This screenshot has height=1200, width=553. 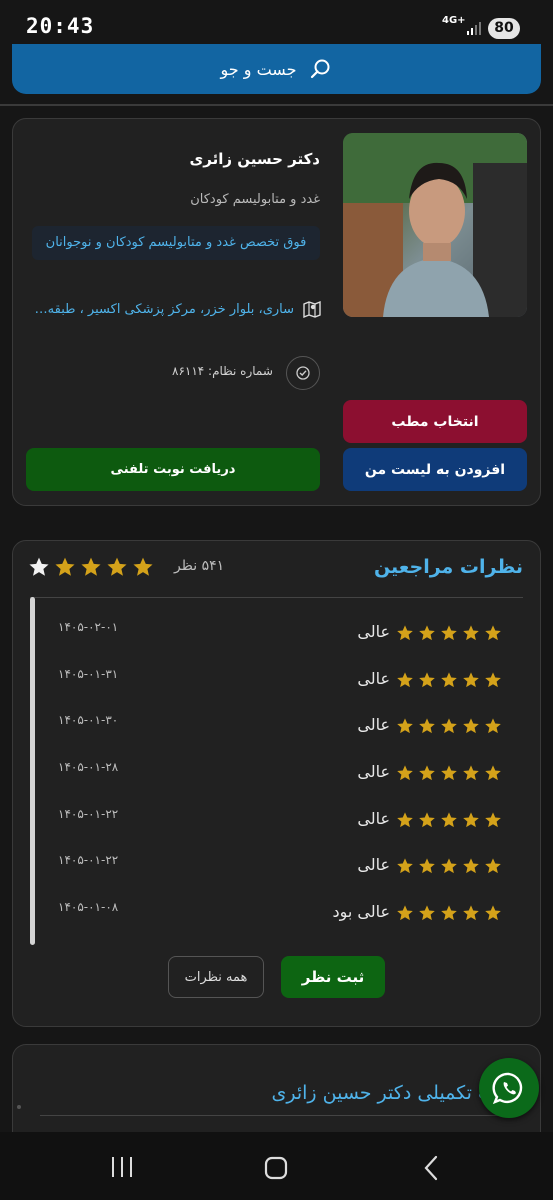 What do you see at coordinates (276, 597) in the screenshot?
I see `reviews-divider` at bounding box center [276, 597].